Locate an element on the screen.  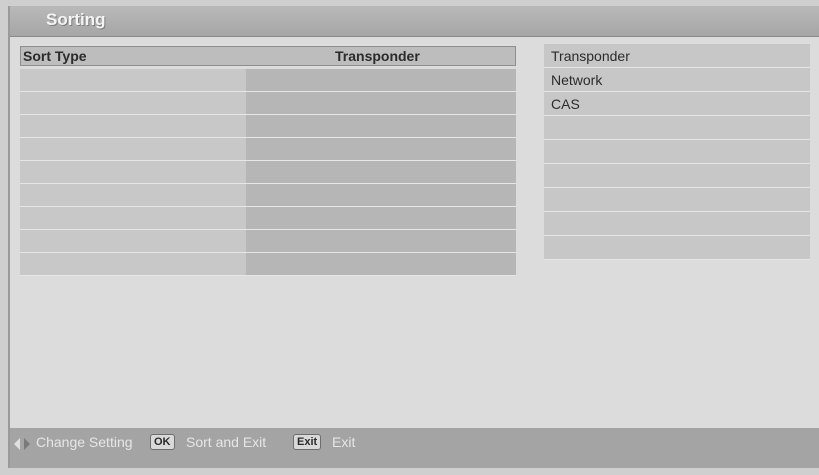
sort-options-list: Transponder Network CAS is located at coordinates (677, 153).